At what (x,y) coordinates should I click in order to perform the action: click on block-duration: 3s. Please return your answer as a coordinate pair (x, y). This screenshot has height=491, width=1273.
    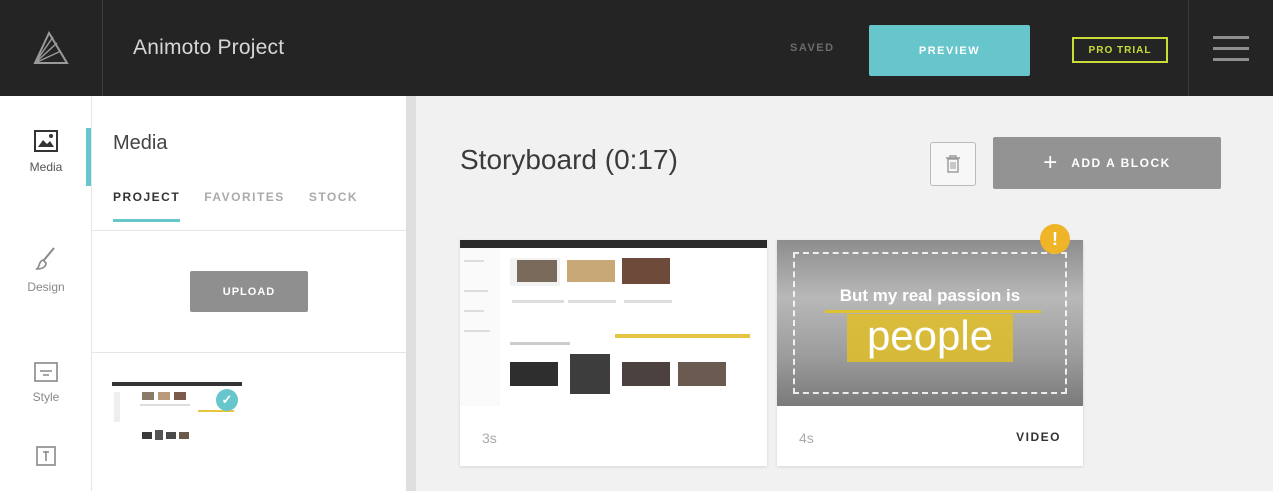
    Looking at the image, I should click on (489, 438).